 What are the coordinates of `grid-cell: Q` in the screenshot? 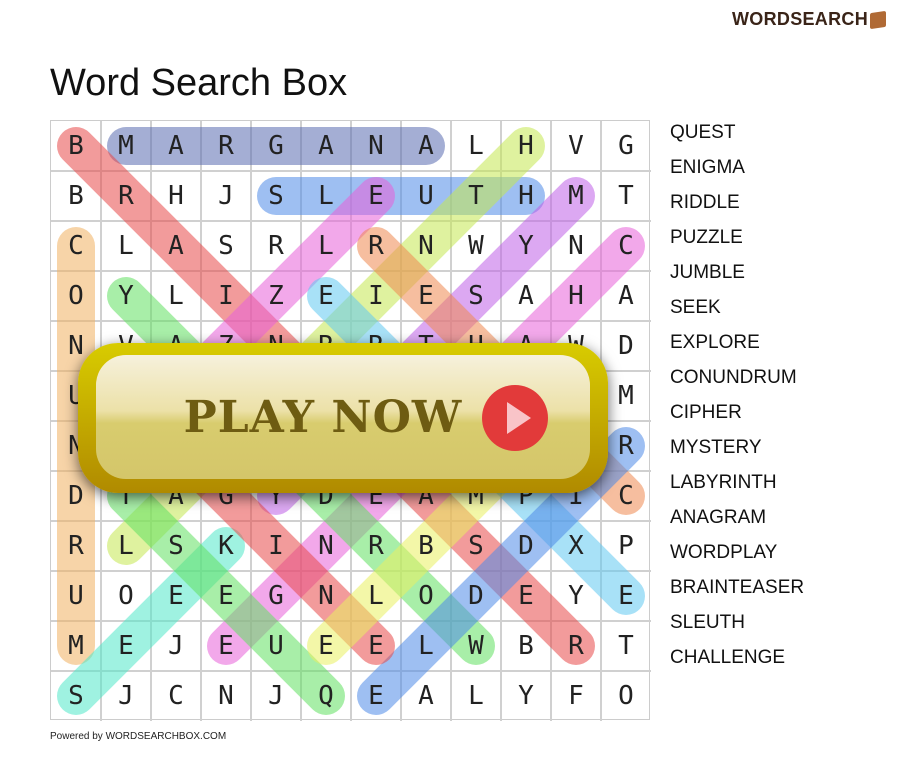 It's located at (326, 696).